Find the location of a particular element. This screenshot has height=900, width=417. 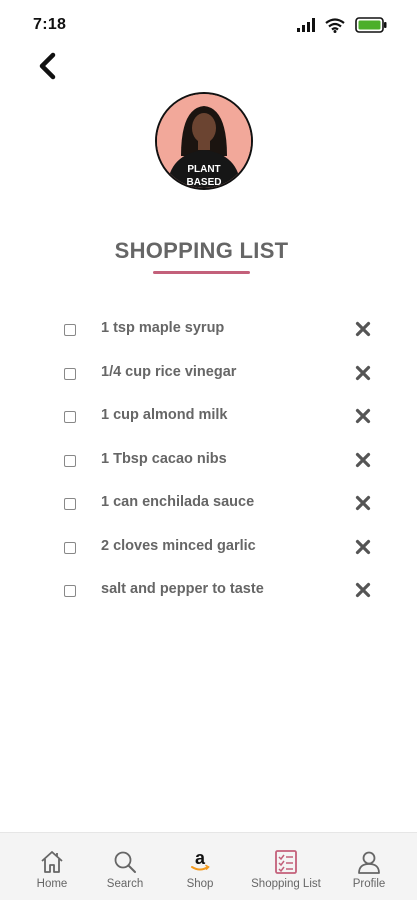

nav-shopping-list: Shopping List is located at coordinates (286, 866).